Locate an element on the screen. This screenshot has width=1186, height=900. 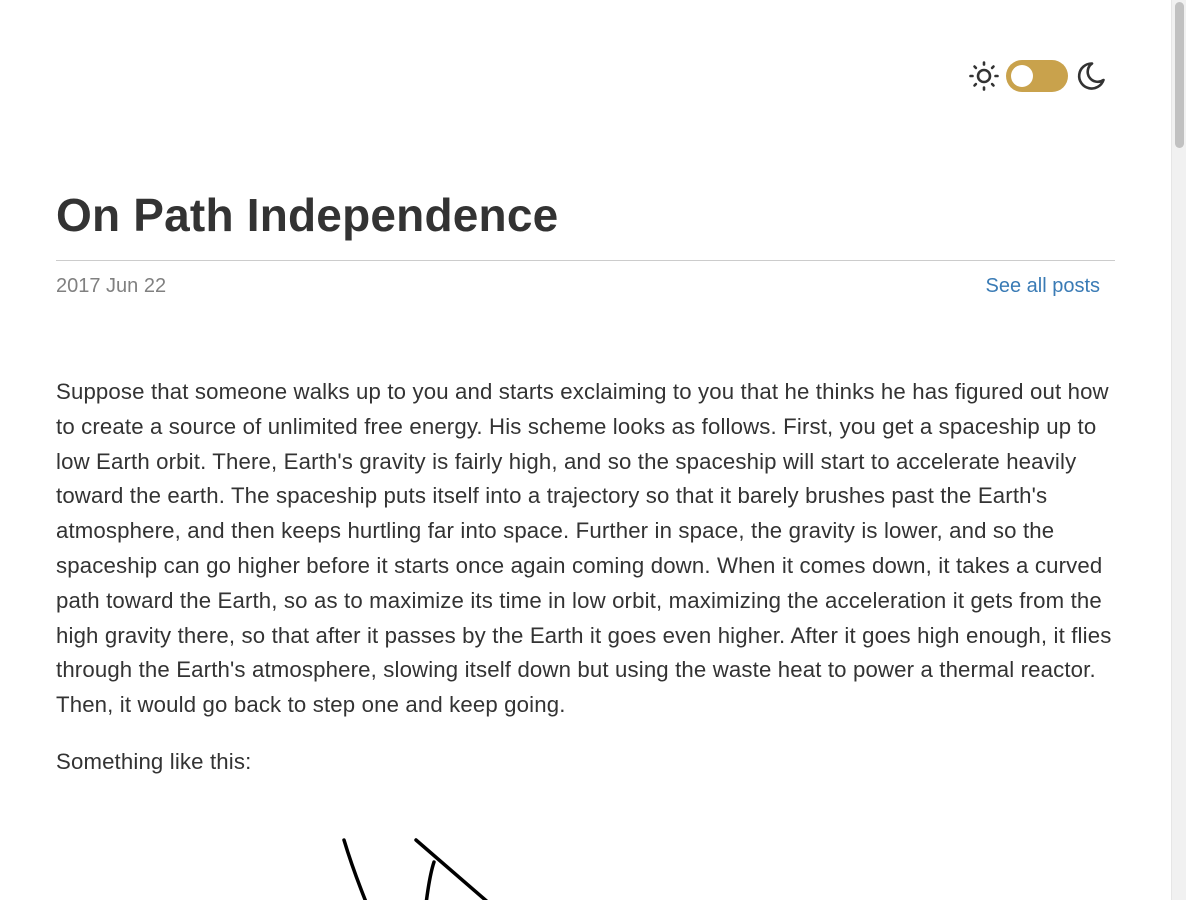
post-title: On Path Independence is located at coordinates (307, 215).